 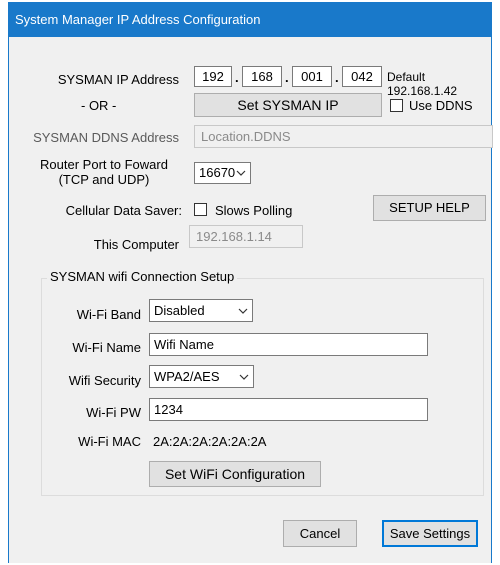 What do you see at coordinates (113, 412) in the screenshot?
I see `wifi-pw-label: Wi-Fi PW` at bounding box center [113, 412].